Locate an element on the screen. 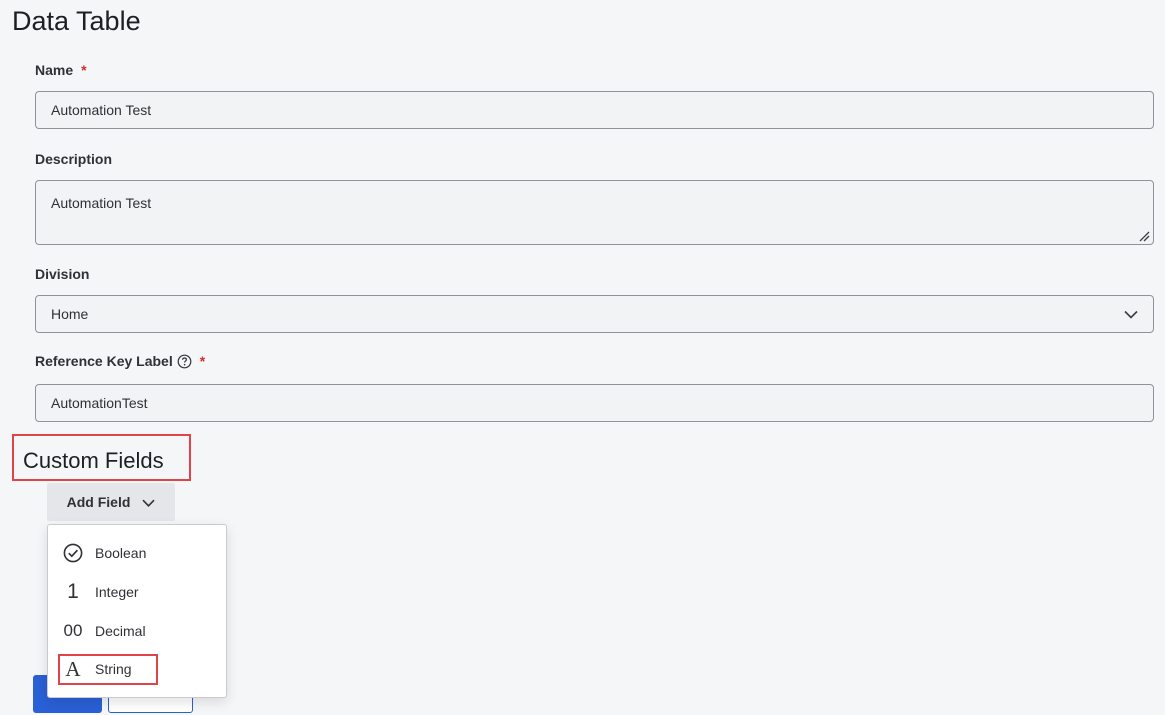  resize-grip-icon is located at coordinates (1144, 238).